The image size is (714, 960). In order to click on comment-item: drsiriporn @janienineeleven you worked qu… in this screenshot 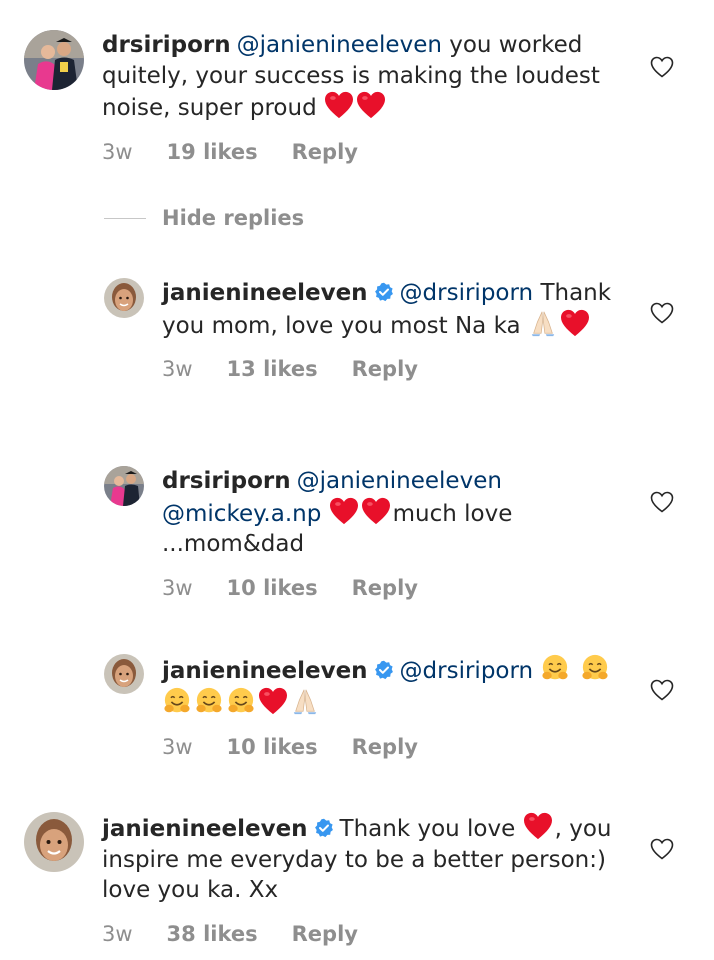, I will do `click(329, 97)`.